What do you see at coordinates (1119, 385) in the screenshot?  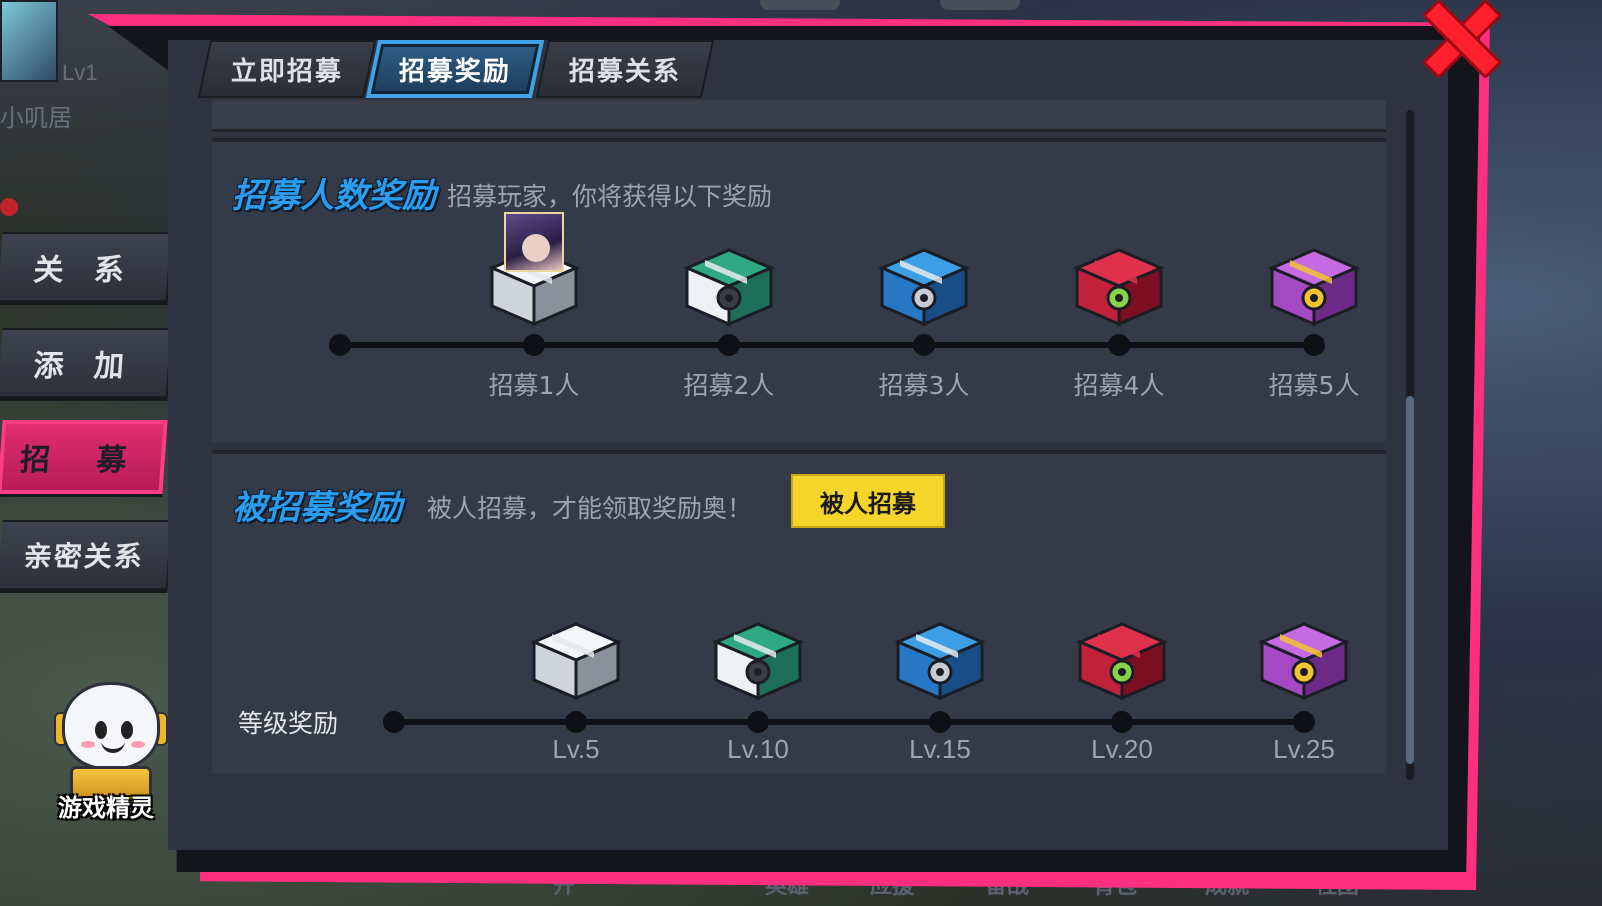 I see `reward-count-label: 招募4人` at bounding box center [1119, 385].